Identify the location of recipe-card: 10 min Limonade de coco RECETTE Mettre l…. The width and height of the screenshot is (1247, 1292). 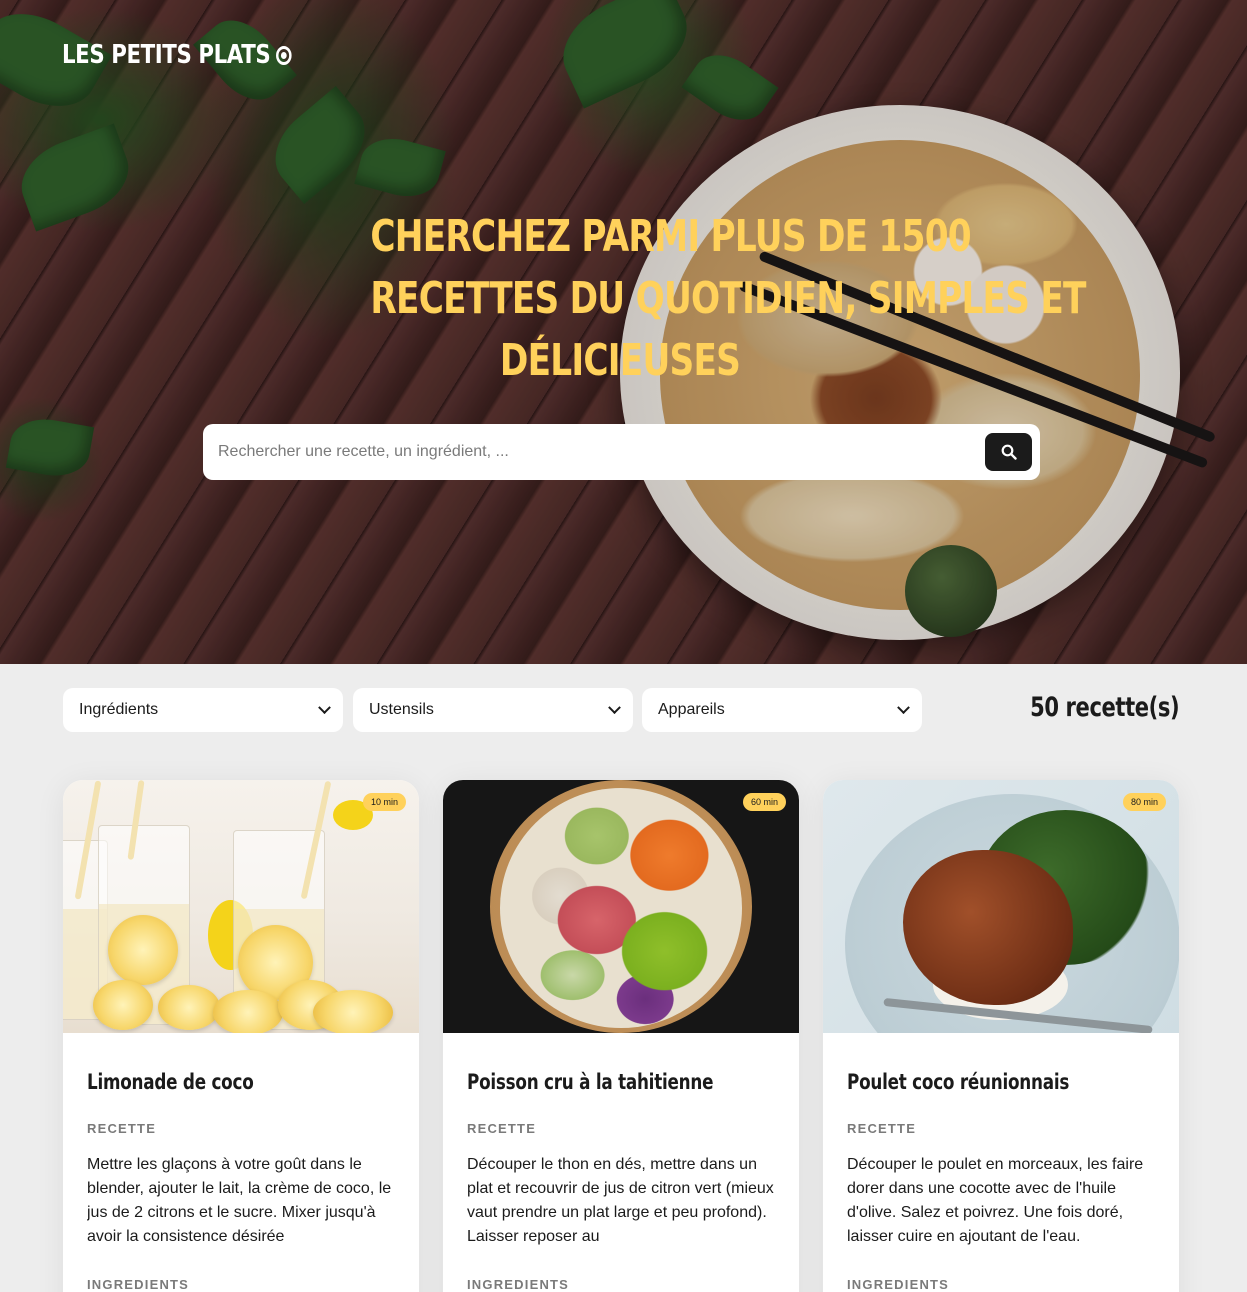
(241, 1036).